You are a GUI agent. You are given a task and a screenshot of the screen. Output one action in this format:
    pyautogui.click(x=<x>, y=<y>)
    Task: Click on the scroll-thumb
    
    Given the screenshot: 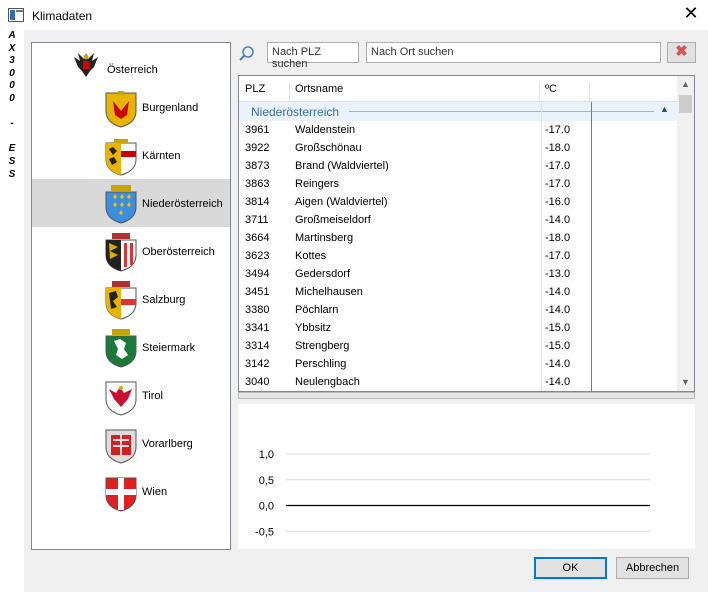 What is the action you would take?
    pyautogui.click(x=685, y=104)
    